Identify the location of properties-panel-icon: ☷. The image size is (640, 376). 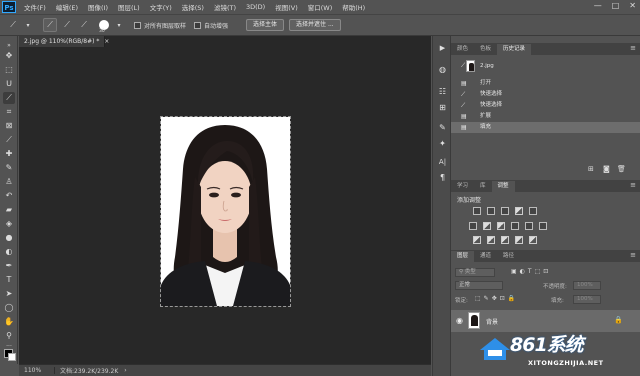
(442, 91).